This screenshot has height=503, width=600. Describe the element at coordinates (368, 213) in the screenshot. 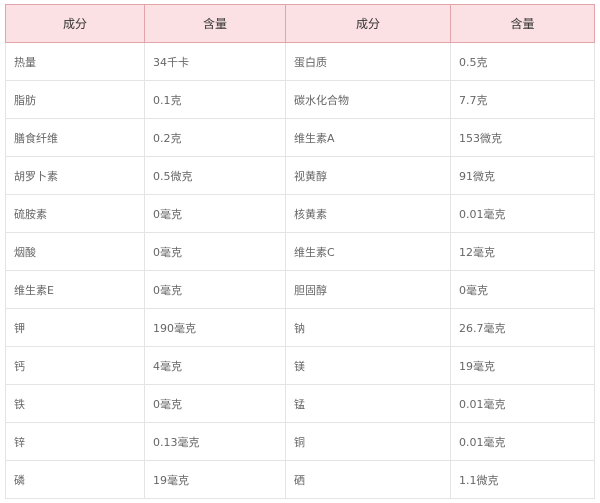

I see `ingredient-name: 核黄素` at that location.